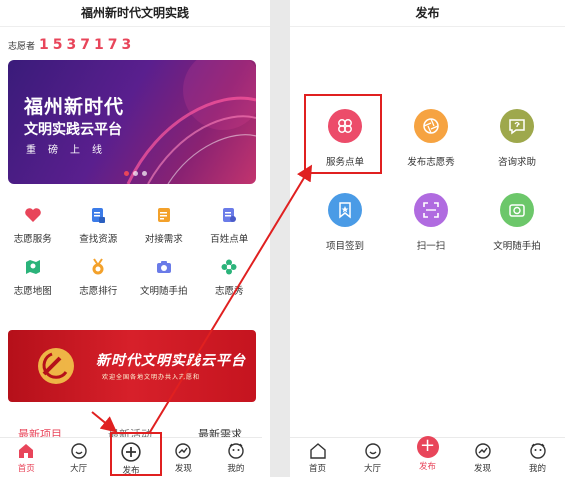 This screenshot has width=565, height=477. Describe the element at coordinates (230, 278) in the screenshot. I see `grid-item-volunteer-show: 志愿秀` at that location.